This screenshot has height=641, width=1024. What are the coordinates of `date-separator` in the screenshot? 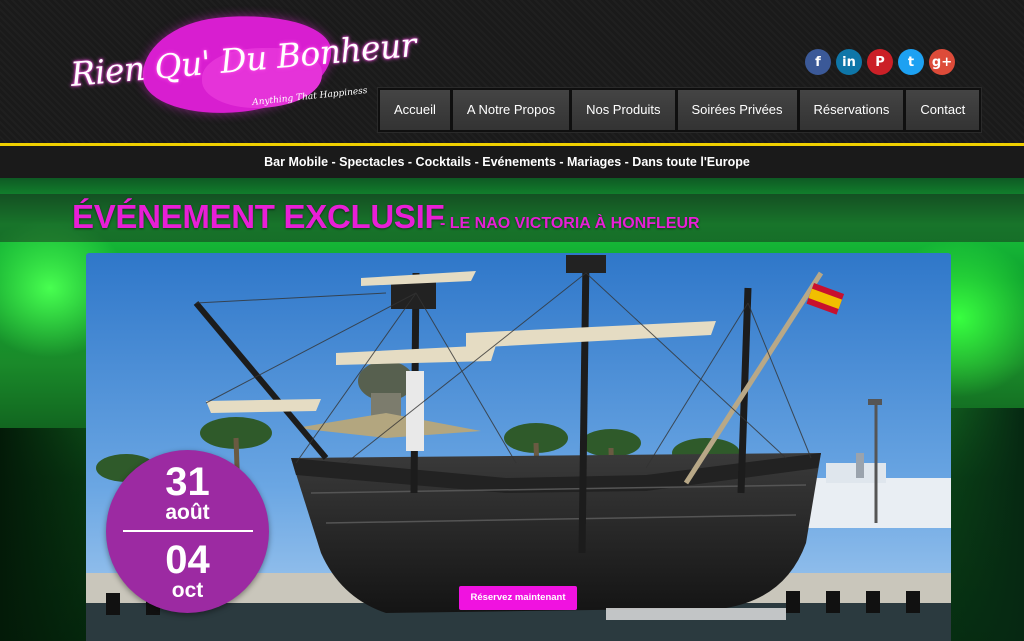 It's located at (187, 531).